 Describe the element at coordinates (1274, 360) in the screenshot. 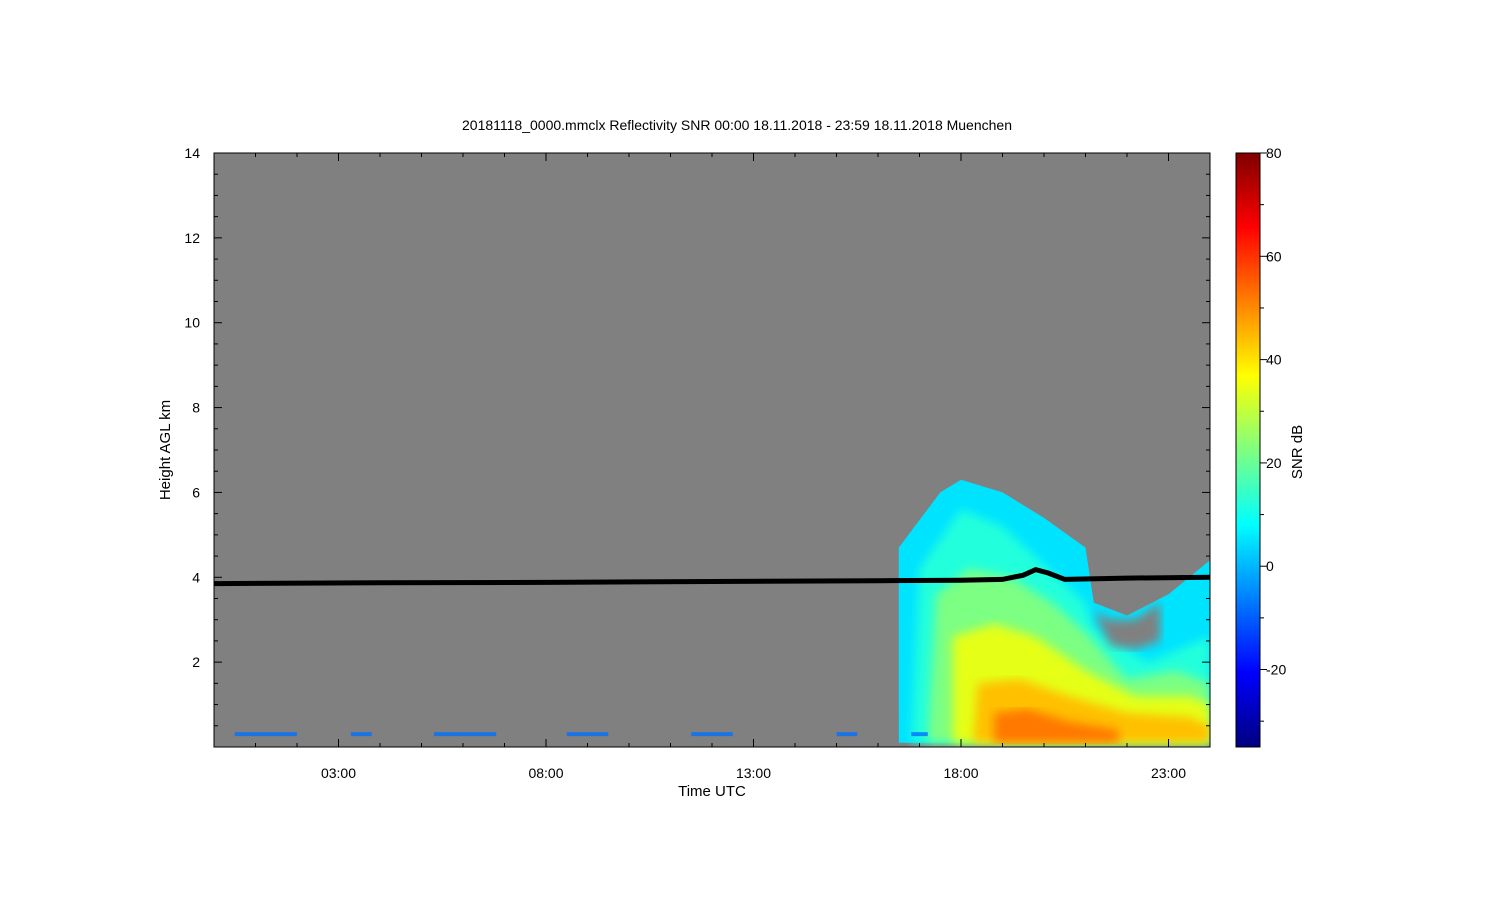

I see `colorbar-tick-label: 40` at that location.